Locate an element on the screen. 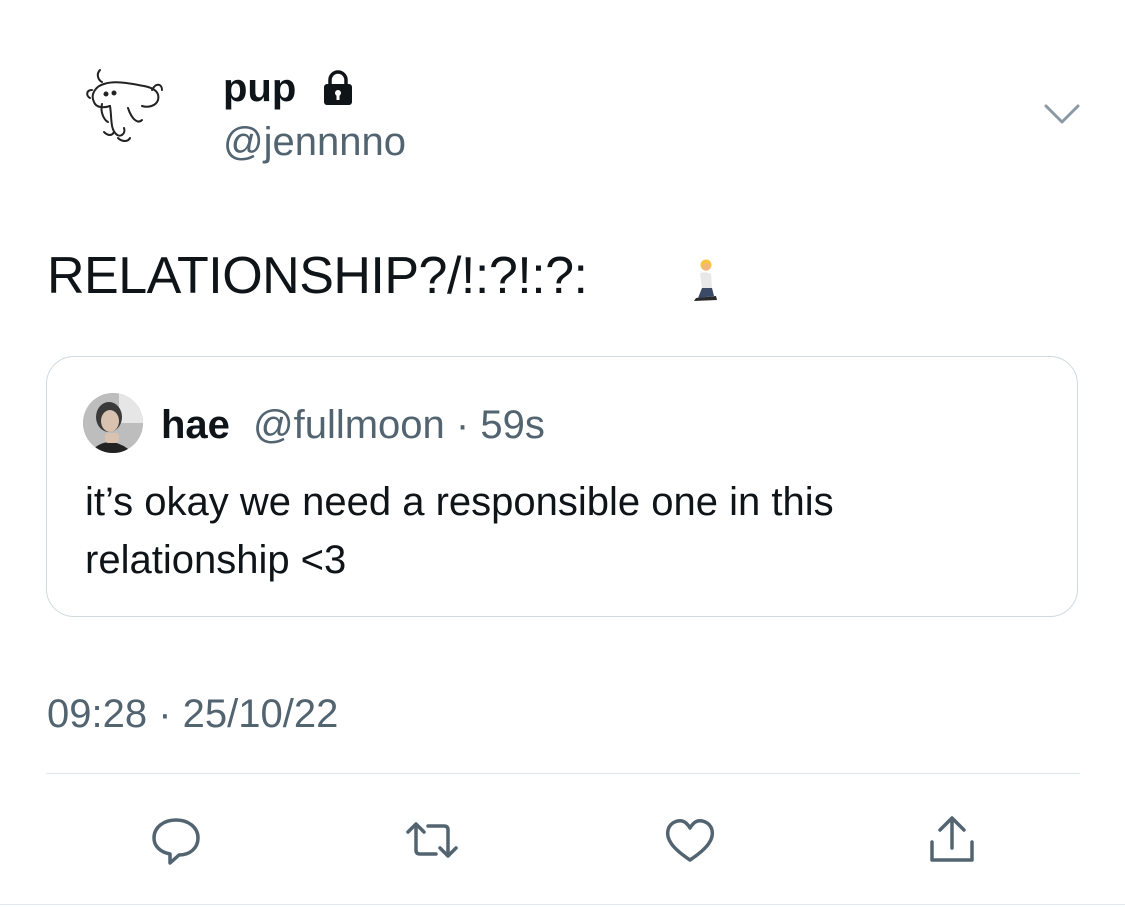  retweet-icon is located at coordinates (432, 840).